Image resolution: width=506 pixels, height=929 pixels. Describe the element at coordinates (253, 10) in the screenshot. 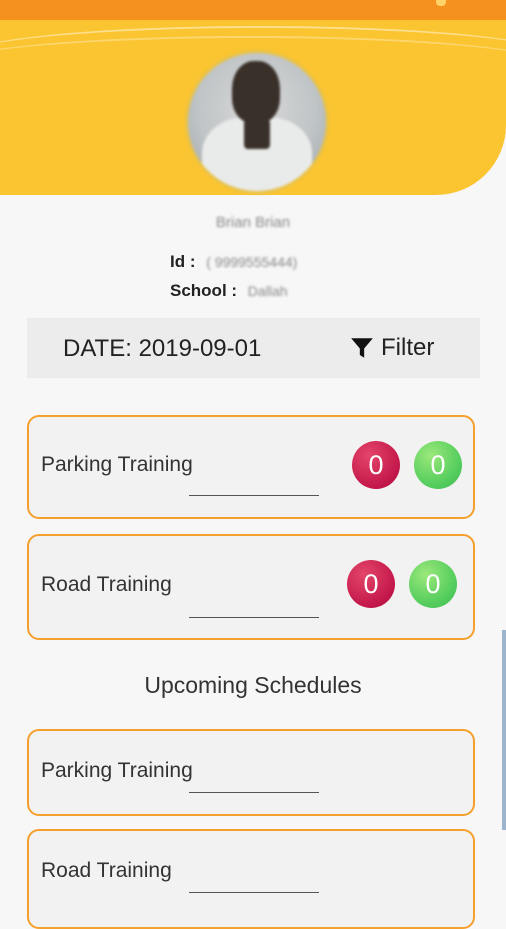

I see `status-bar` at that location.